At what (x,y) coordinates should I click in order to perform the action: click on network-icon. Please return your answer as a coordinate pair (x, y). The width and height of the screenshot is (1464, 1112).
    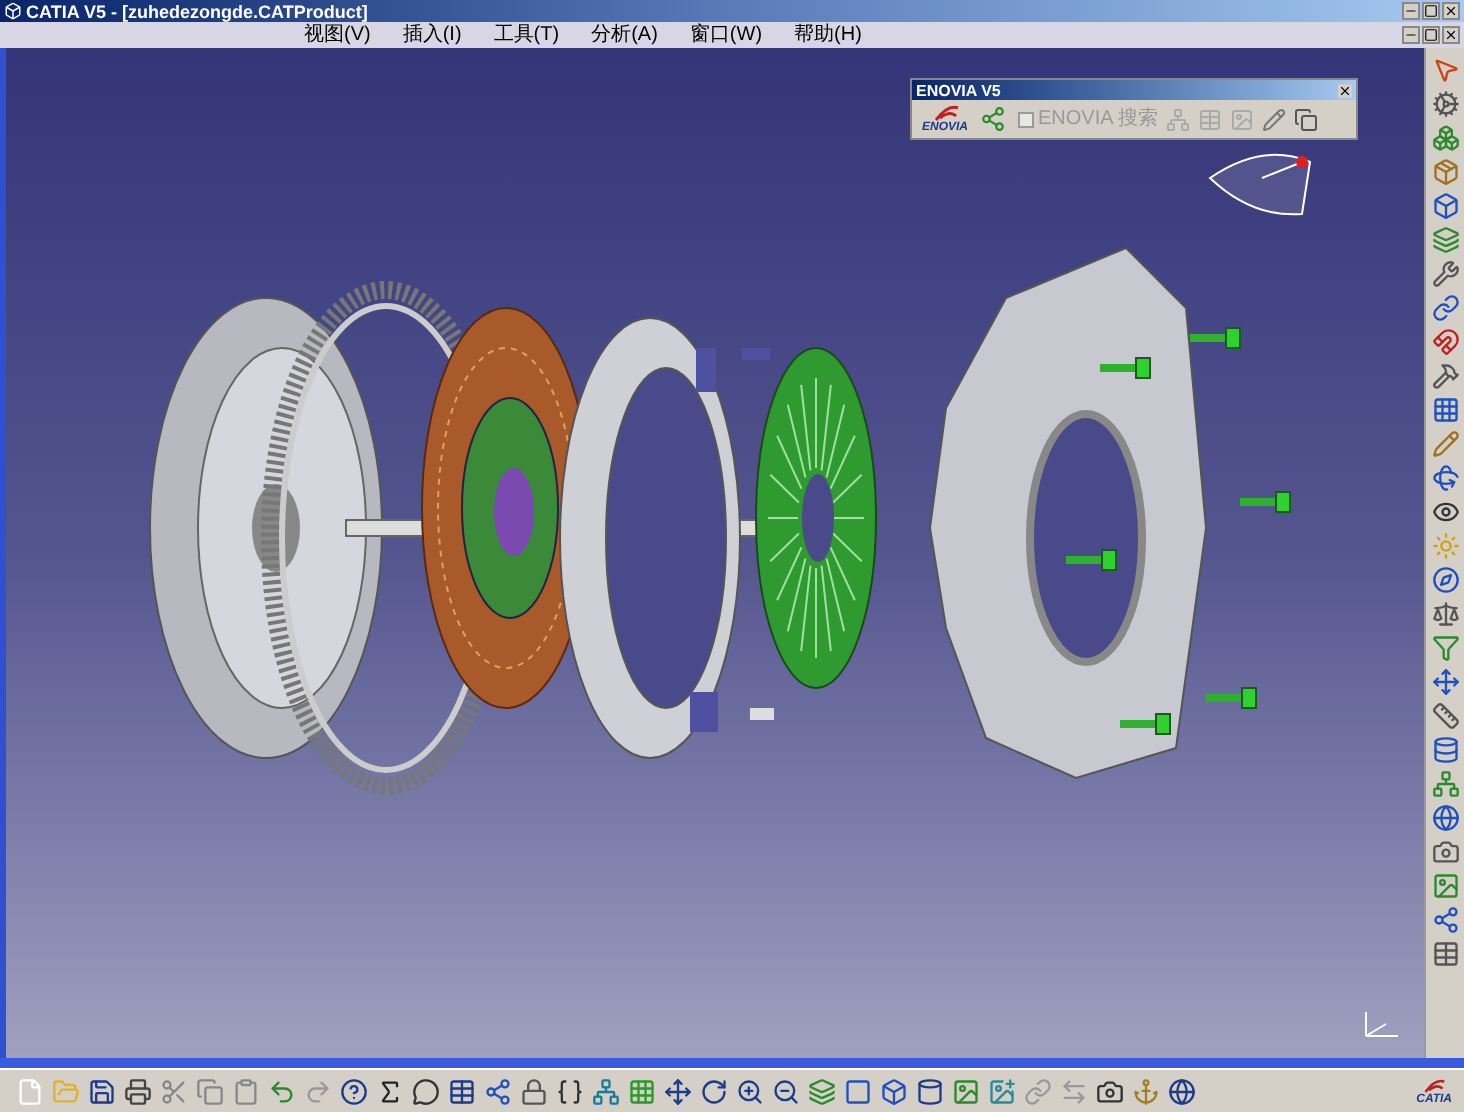
    Looking at the image, I should click on (1445, 784).